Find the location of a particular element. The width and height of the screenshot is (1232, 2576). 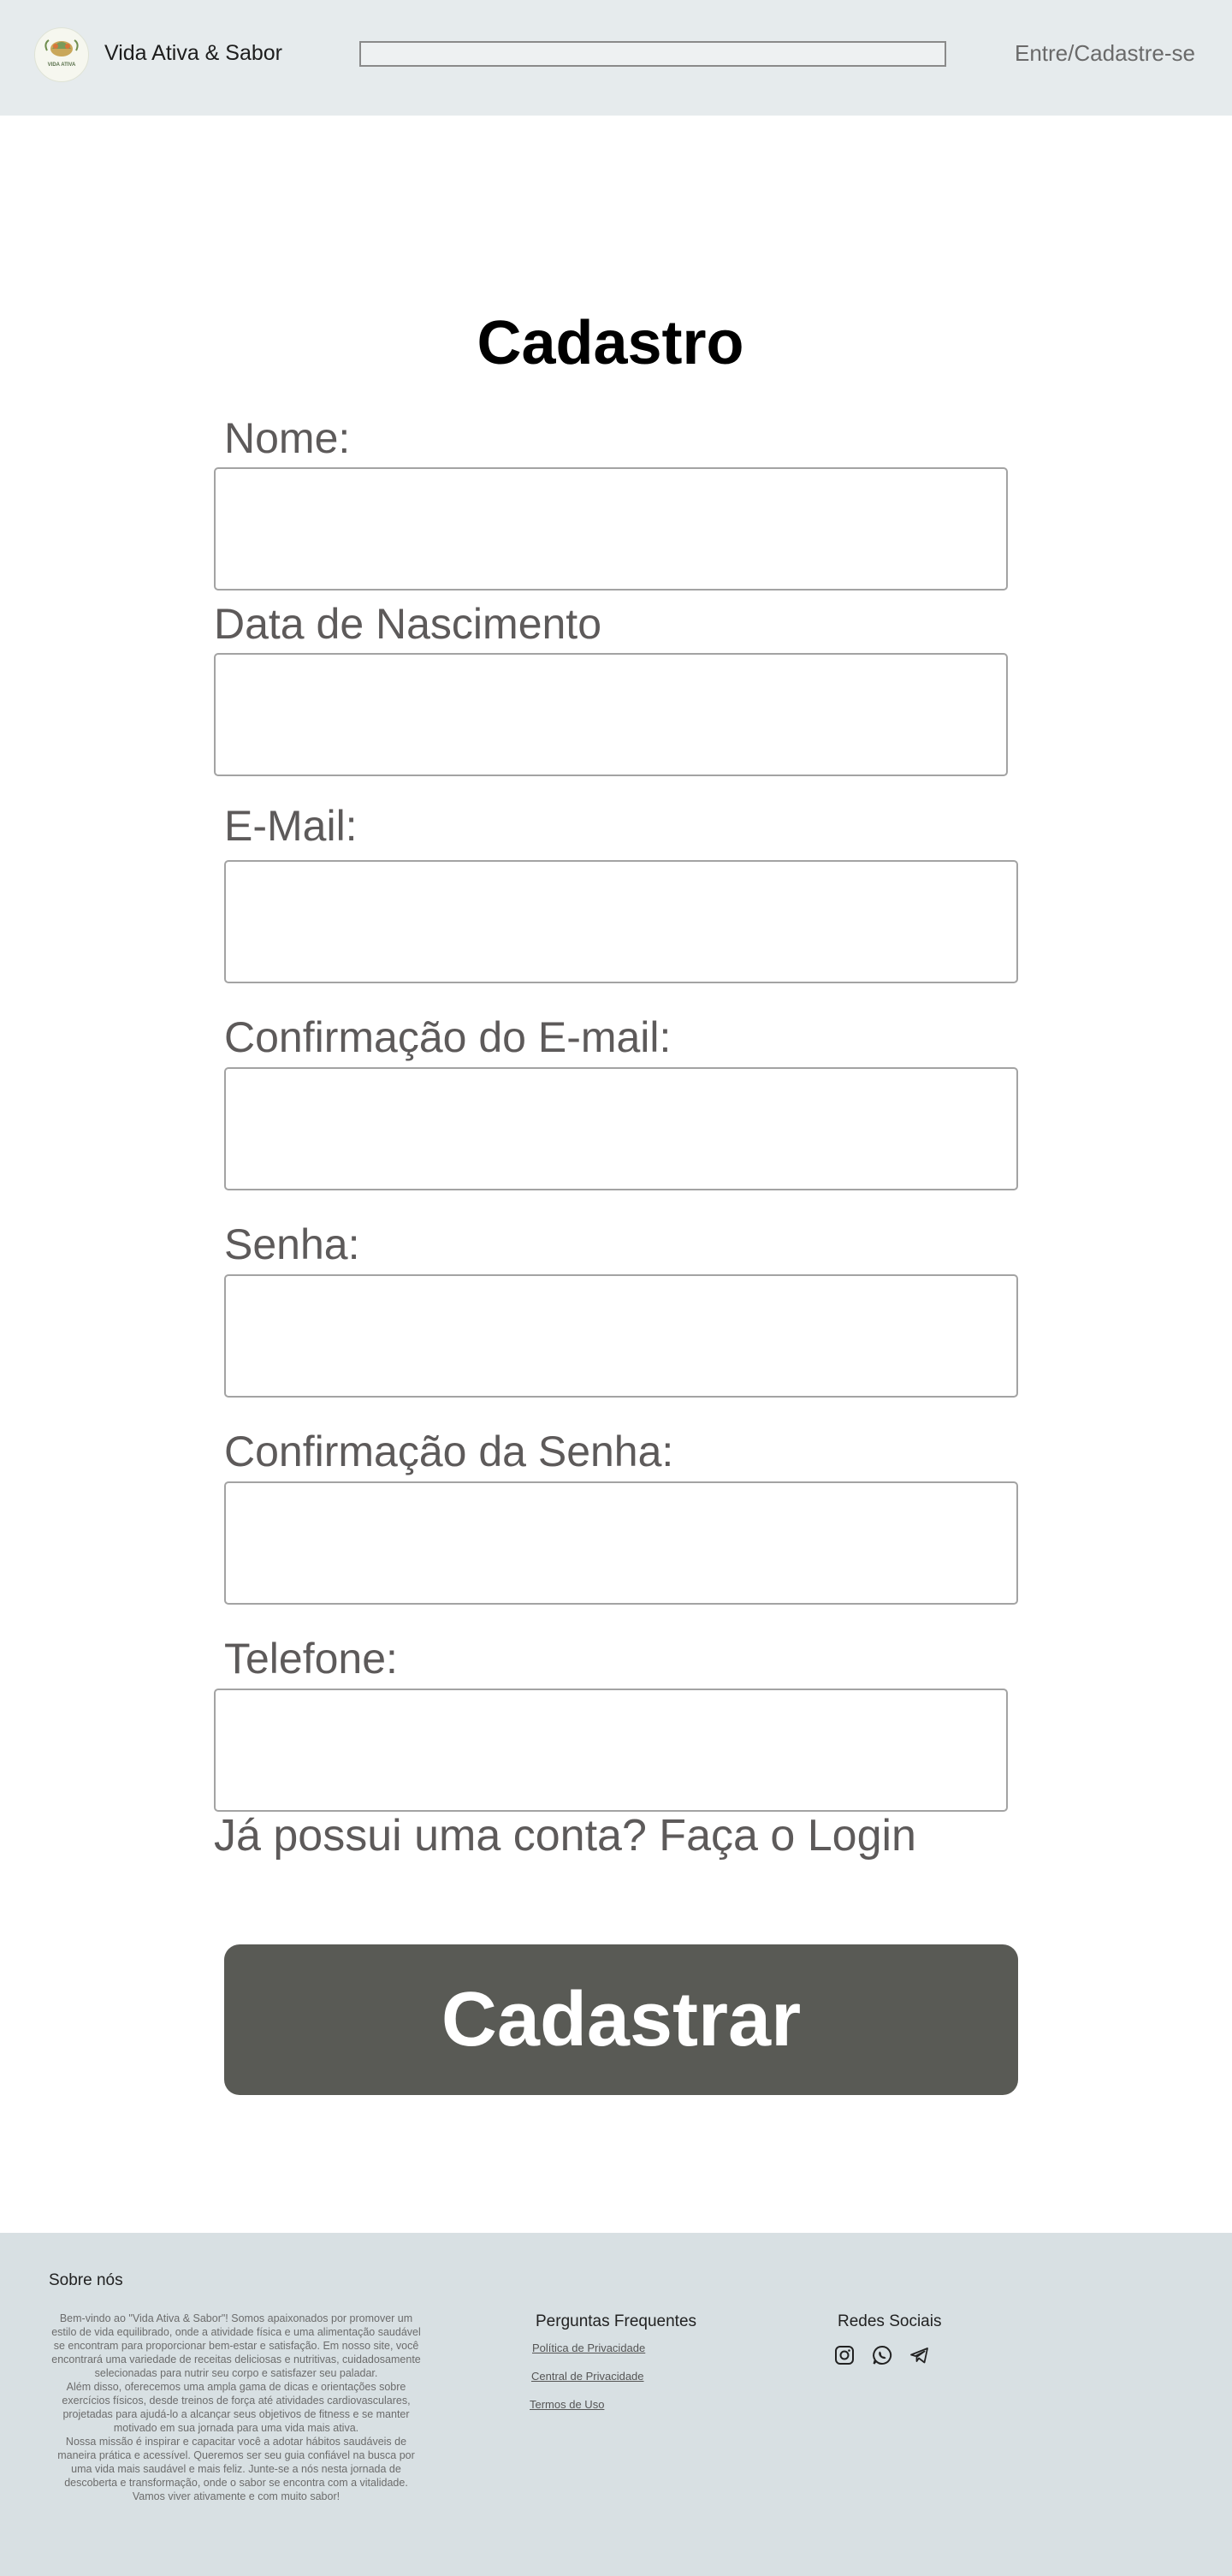

brand-logo: VIDA ATIVA is located at coordinates (61, 54).